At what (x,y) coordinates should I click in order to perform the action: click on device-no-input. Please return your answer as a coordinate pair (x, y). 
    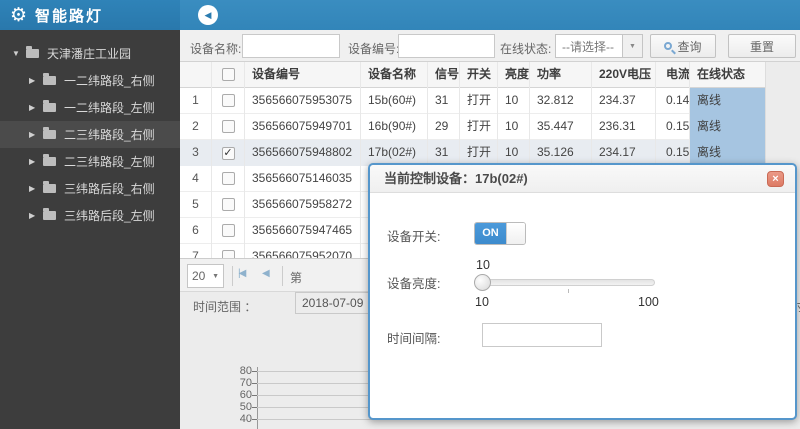
    Looking at the image, I should click on (446, 46).